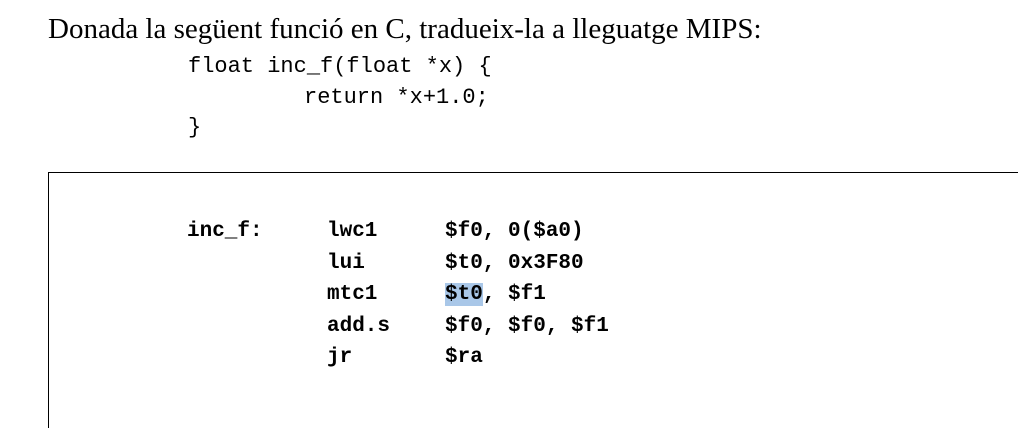 The image size is (1018, 428). Describe the element at coordinates (398, 232) in the screenshot. I see `asm-line: inc_f: lwc1 $f0, 0($a0)` at that location.